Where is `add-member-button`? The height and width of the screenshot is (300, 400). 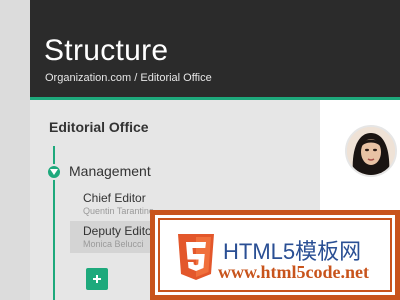 add-member-button is located at coordinates (97, 279).